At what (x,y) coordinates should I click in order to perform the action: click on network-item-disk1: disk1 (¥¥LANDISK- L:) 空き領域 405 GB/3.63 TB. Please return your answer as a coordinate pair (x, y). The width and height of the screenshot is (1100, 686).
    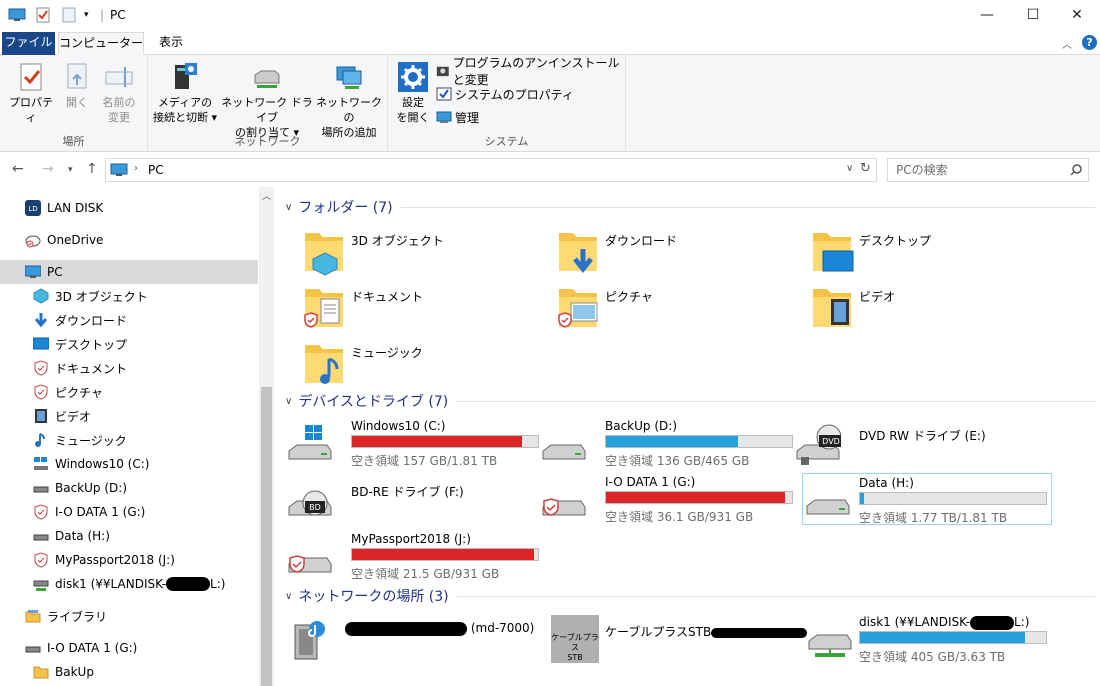
    Looking at the image, I should click on (940, 641).